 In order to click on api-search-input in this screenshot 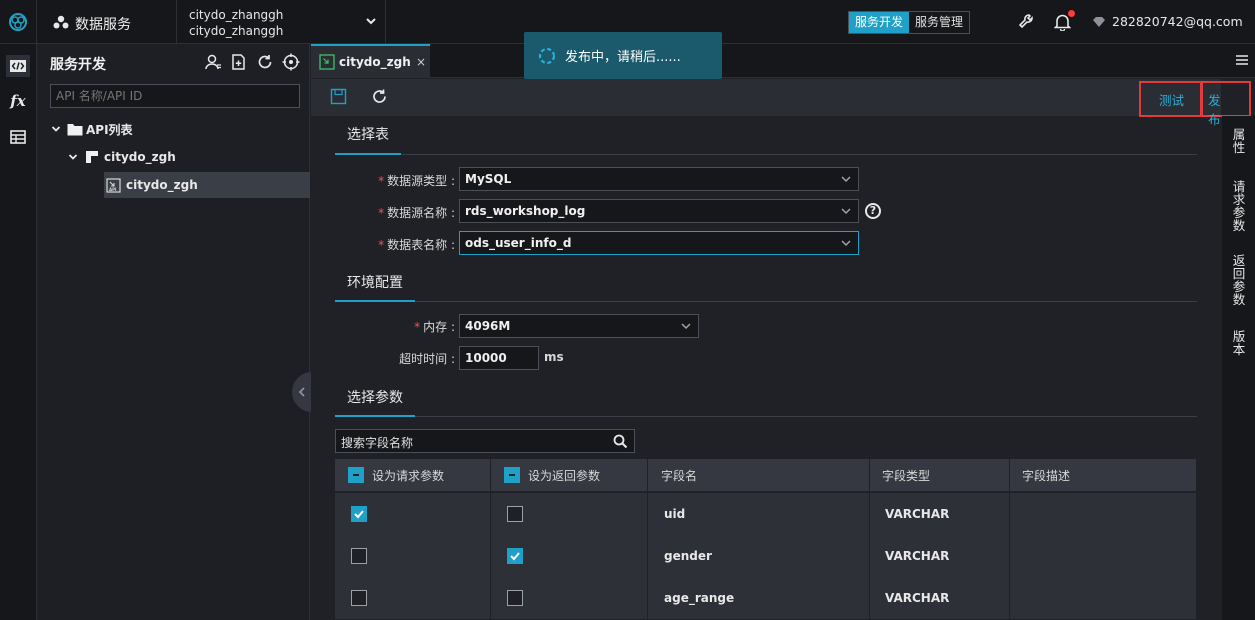, I will do `click(175, 96)`.